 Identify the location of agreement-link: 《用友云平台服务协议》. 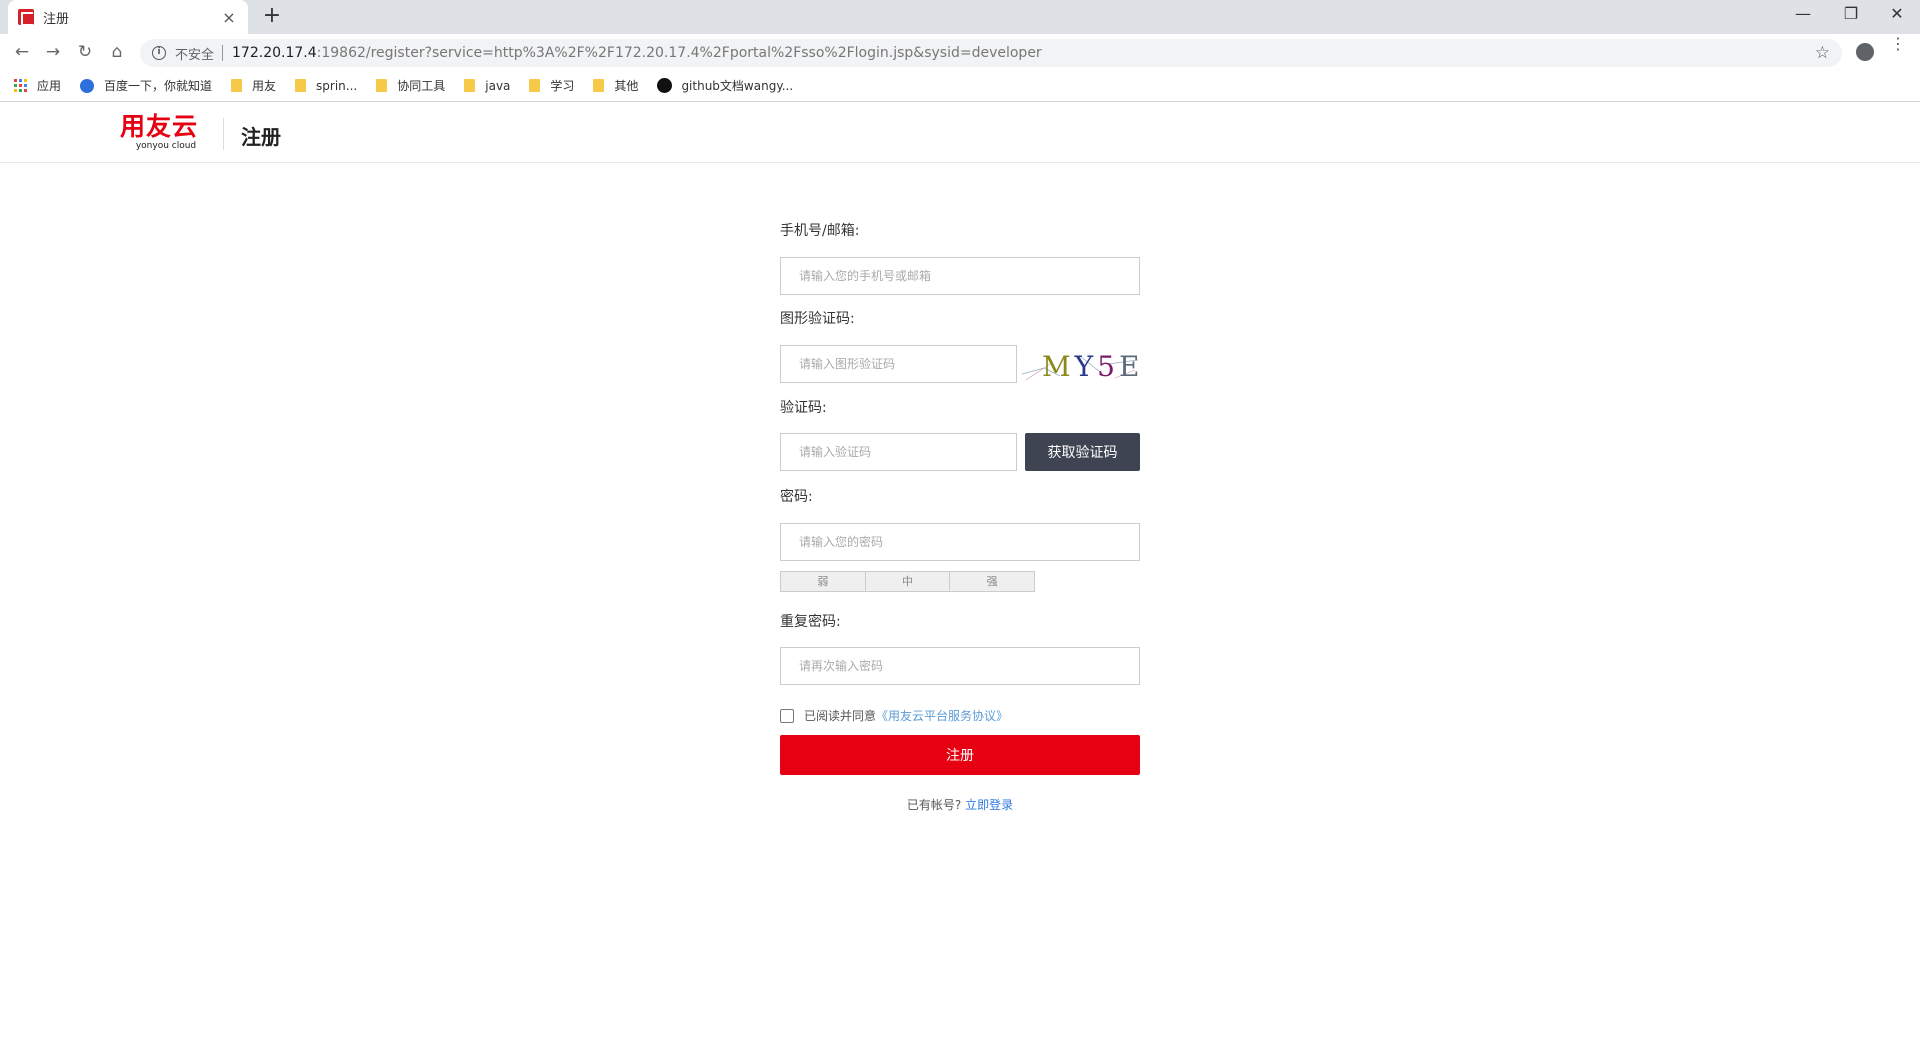
(942, 715).